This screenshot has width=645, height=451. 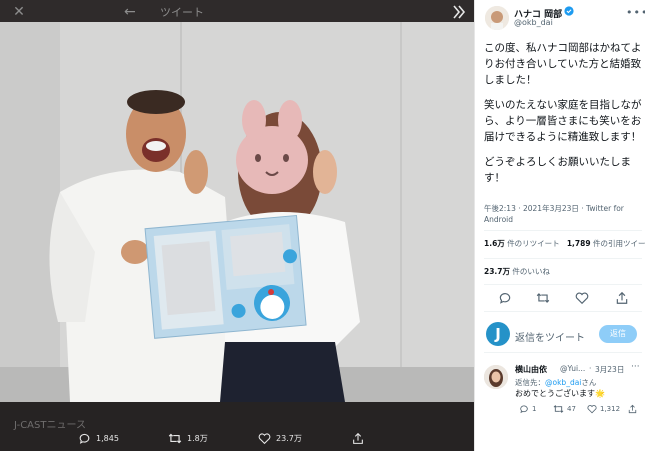 I want to click on reply-reply-count: 1, so click(x=534, y=409).